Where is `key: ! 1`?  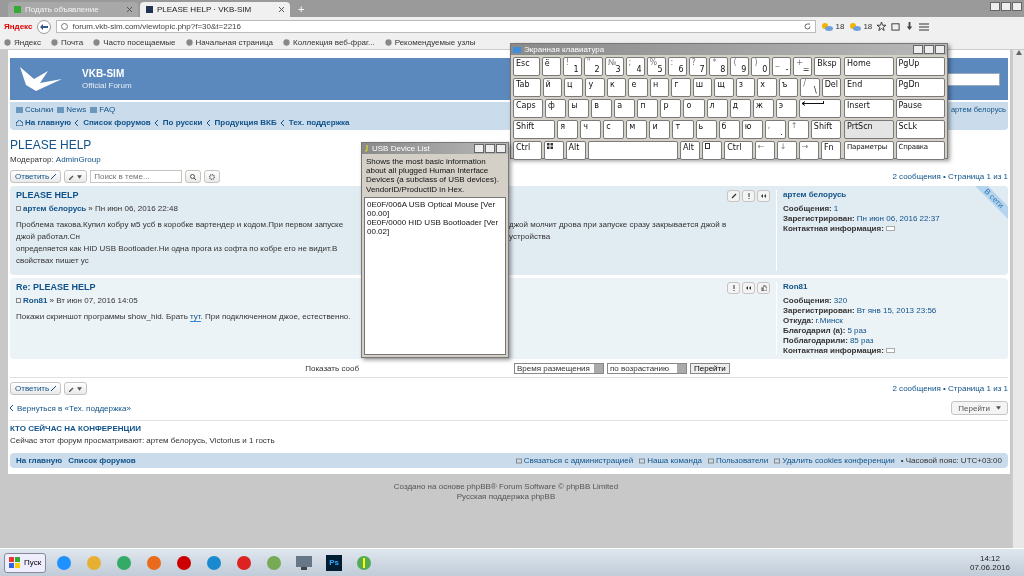
key: ! 1 is located at coordinates (572, 66).